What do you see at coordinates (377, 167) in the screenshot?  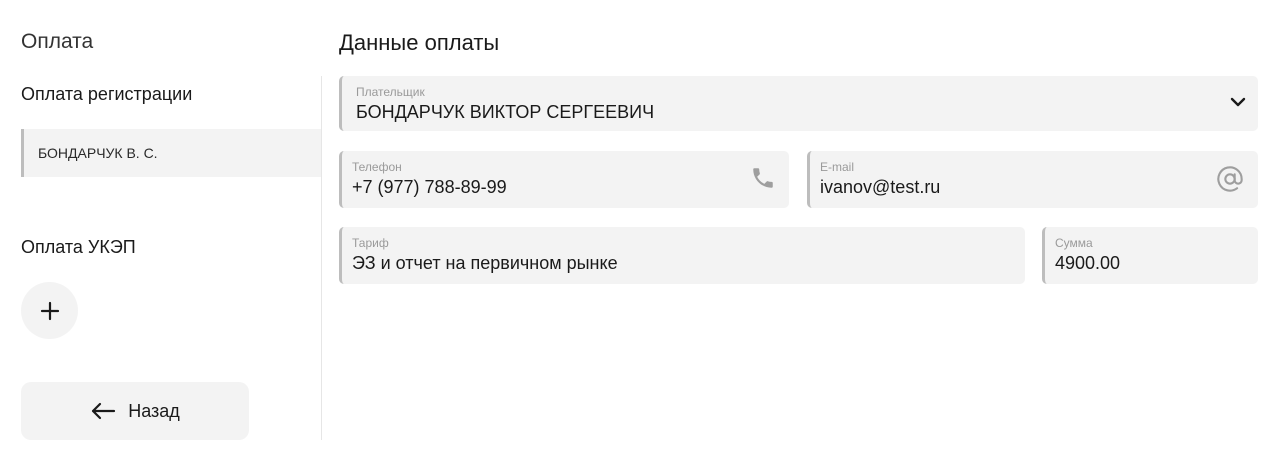 I see `phone-field-label: Телефон` at bounding box center [377, 167].